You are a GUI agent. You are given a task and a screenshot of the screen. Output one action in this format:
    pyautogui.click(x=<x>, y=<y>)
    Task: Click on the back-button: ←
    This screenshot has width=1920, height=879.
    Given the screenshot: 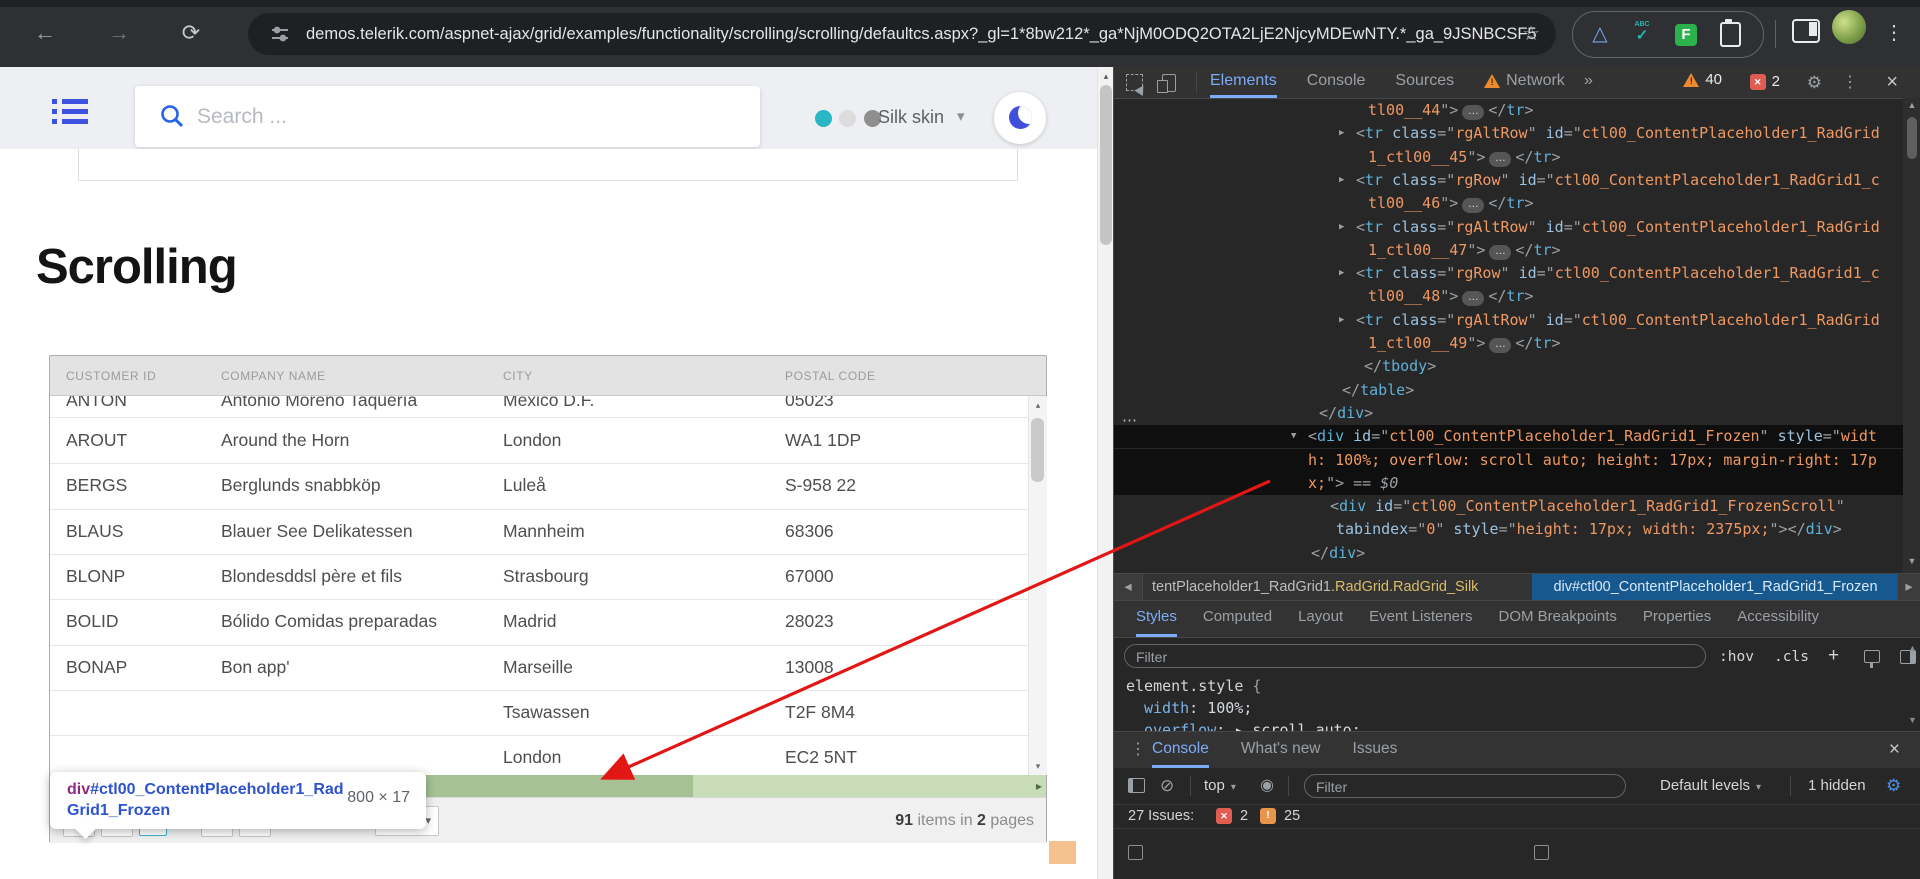 What is the action you would take?
    pyautogui.click(x=45, y=33)
    